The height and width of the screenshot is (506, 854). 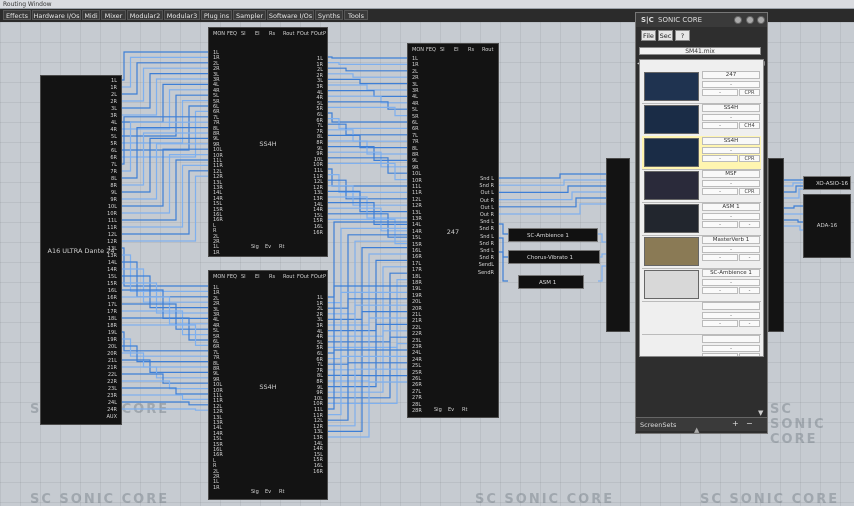 I want to click on device-header-label: MON, so click(x=219, y=34).